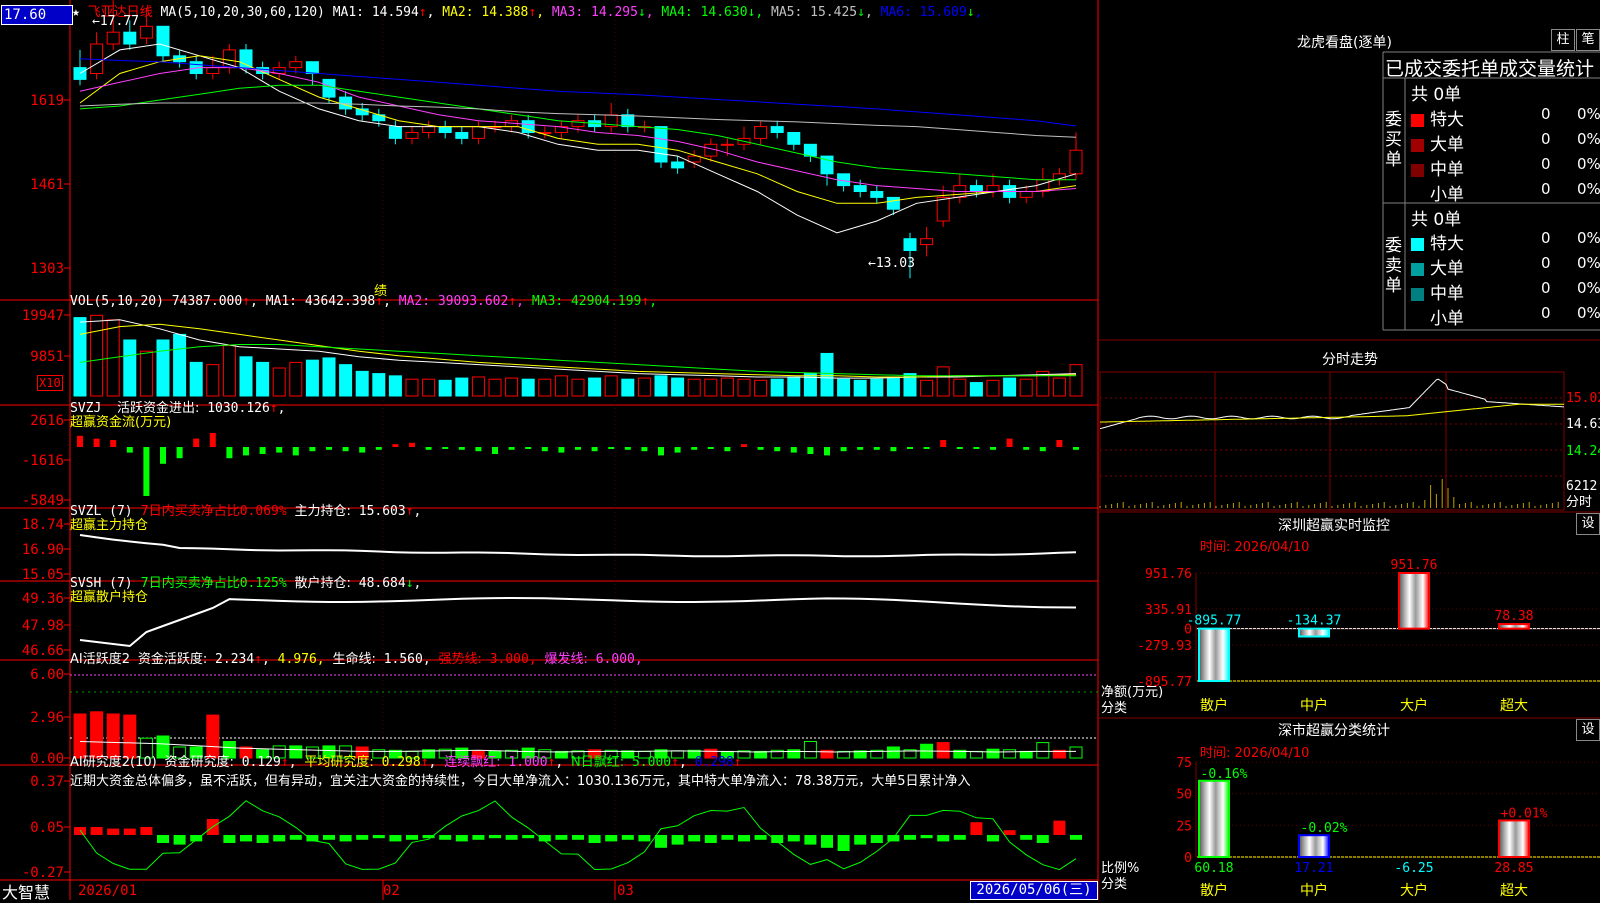 The height and width of the screenshot is (903, 1600). What do you see at coordinates (1514, 706) in the screenshot?
I see `monitor-category: 超大` at bounding box center [1514, 706].